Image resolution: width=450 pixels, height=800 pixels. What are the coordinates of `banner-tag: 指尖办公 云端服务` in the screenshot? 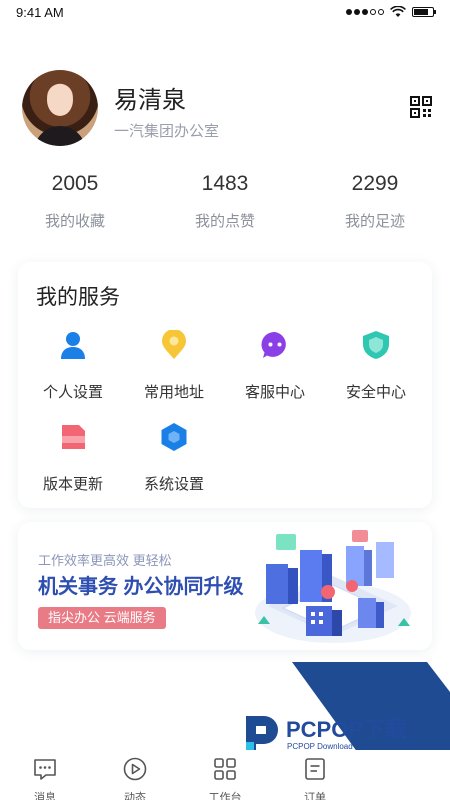 It's located at (102, 618).